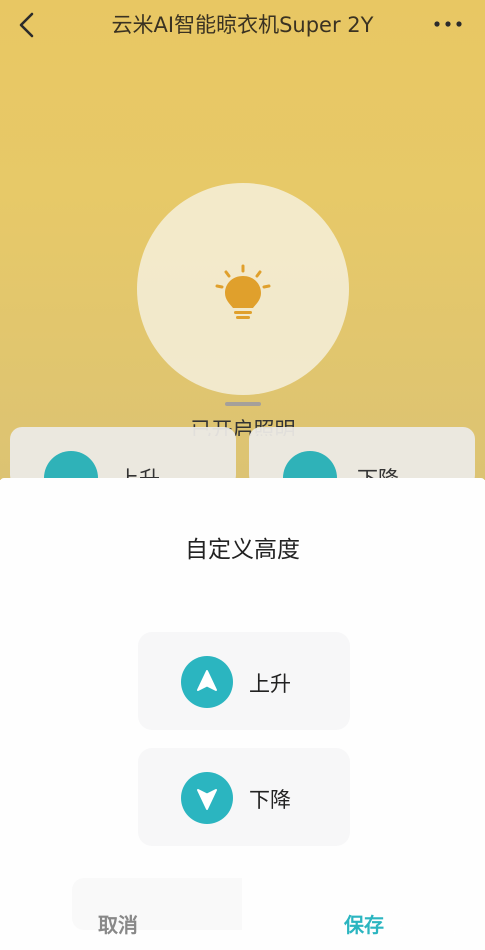 Image resolution: width=485 pixels, height=950 pixels. What do you see at coordinates (118, 923) in the screenshot?
I see `cancel-button: 取消` at bounding box center [118, 923].